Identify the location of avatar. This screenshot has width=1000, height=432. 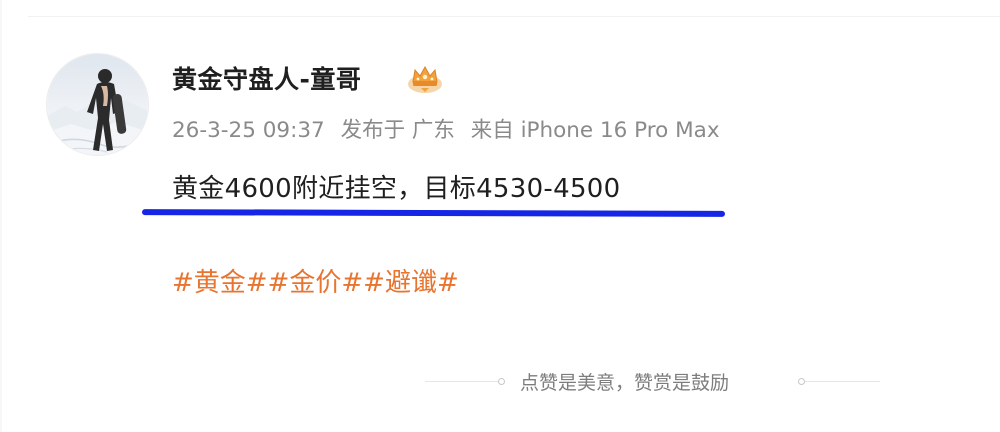
(97, 104).